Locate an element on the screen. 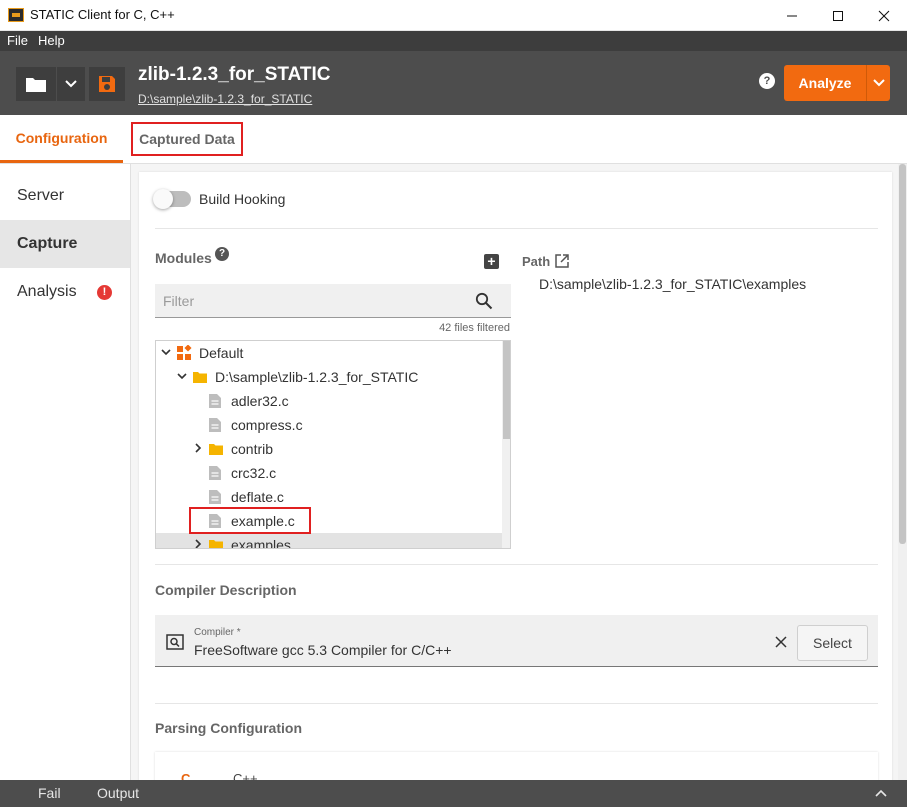 Image resolution: width=907 pixels, height=807 pixels. tree-item-label: Default is located at coordinates (221, 353).